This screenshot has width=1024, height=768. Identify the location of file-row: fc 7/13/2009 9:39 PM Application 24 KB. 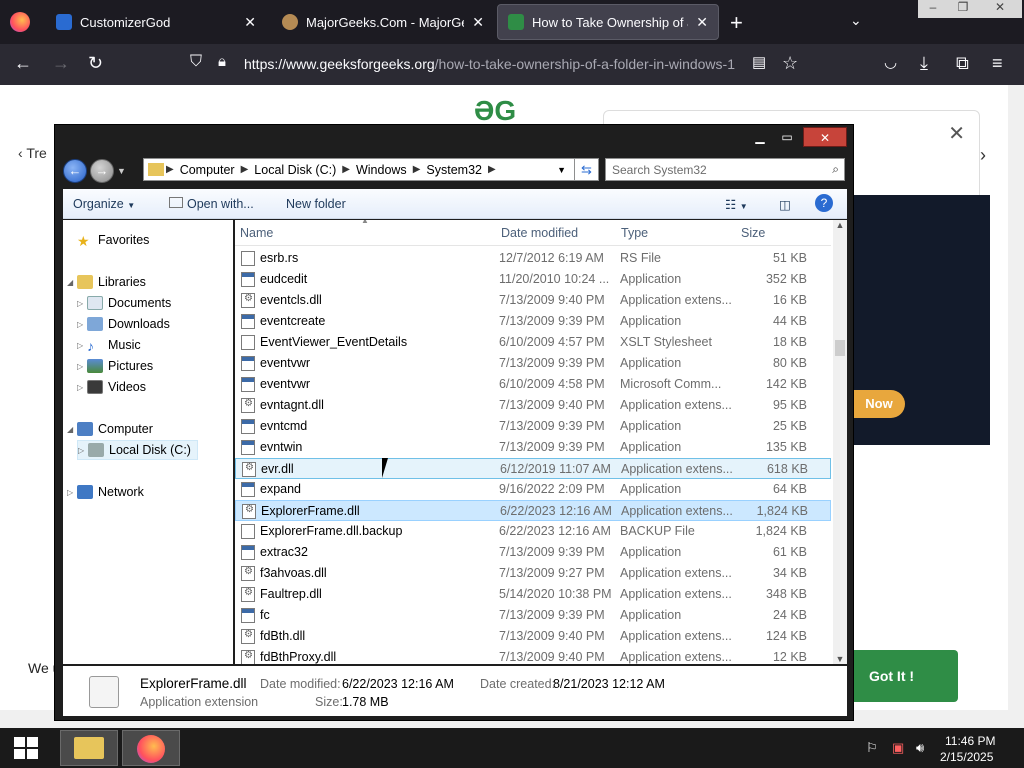
(533, 615).